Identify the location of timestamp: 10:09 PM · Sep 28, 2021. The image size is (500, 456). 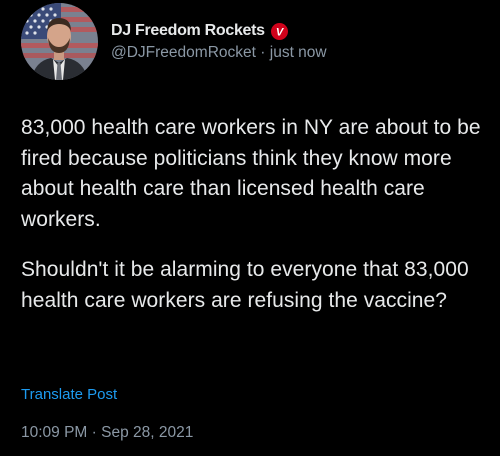
(107, 433).